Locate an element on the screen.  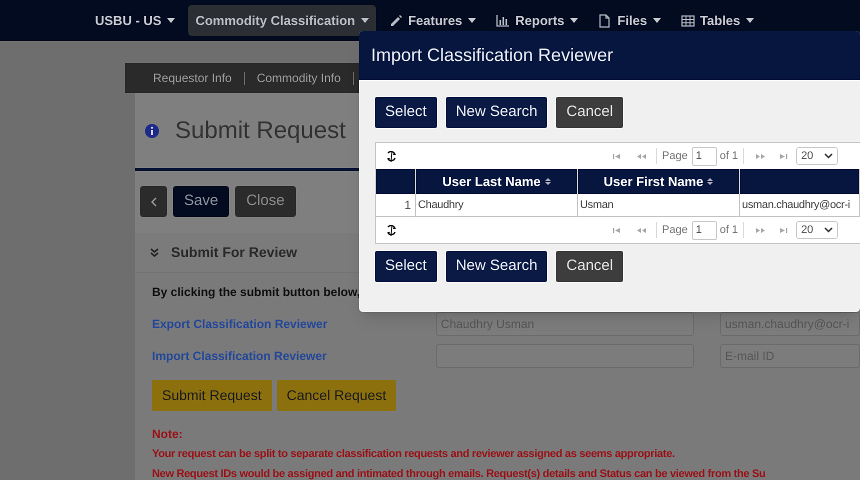
nav-menu: USBU - US is located at coordinates (135, 20).